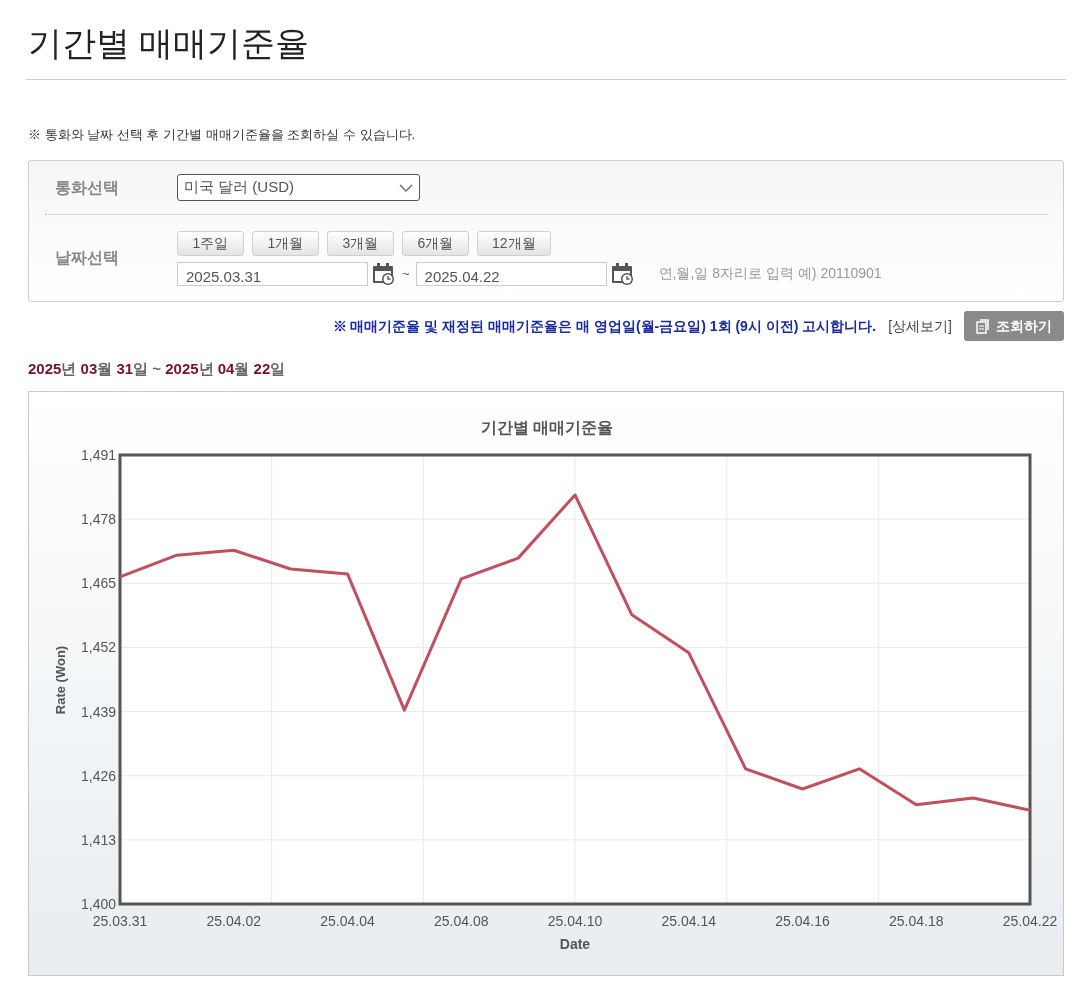  Describe the element at coordinates (272, 273) in the screenshot. I see `start-date-field: 2025.03.31` at that location.